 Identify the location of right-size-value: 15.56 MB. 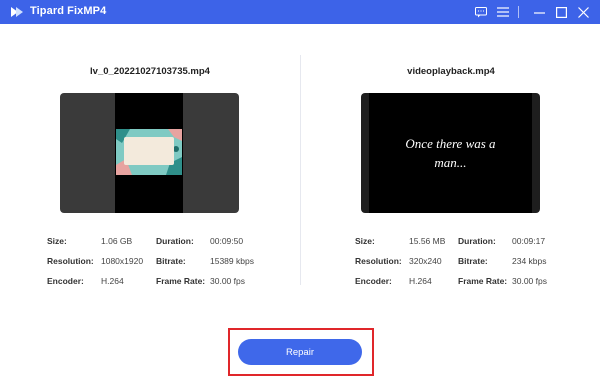
(427, 241).